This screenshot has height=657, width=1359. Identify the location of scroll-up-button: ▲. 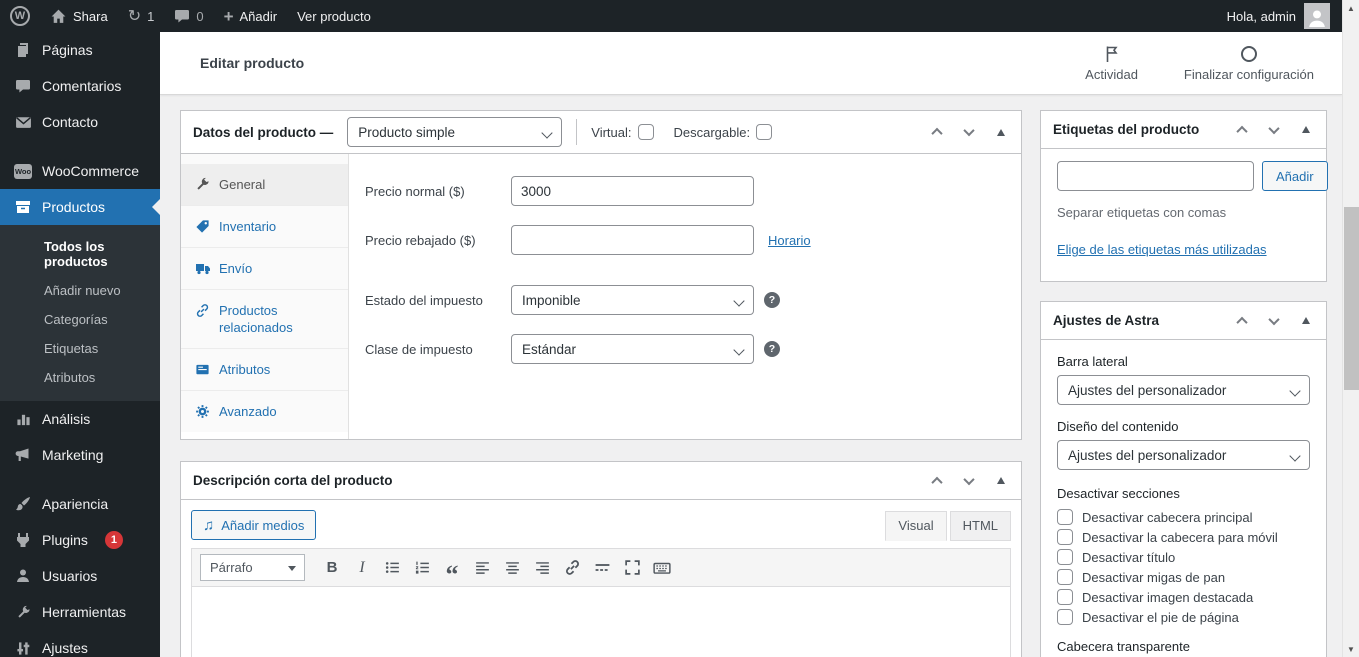
(1351, 8).